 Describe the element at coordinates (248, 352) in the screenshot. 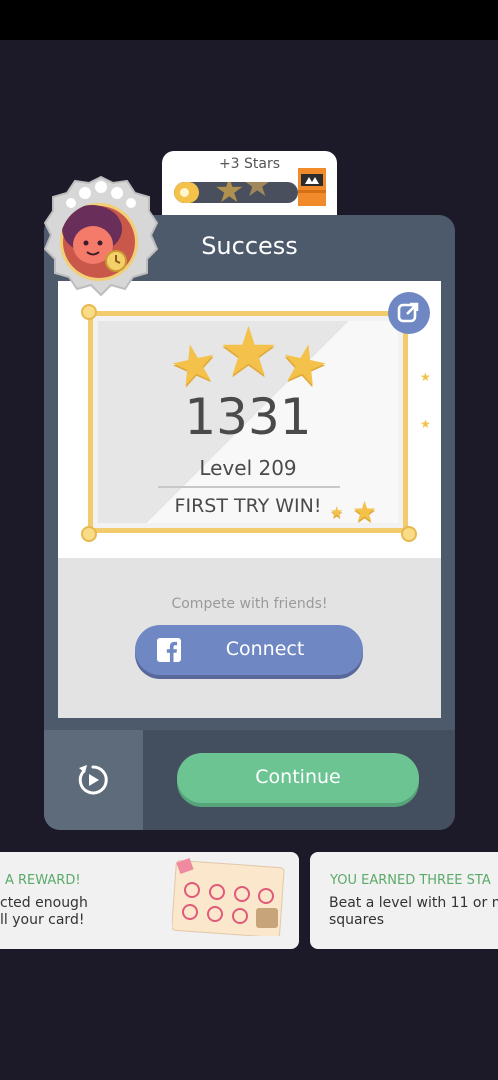

I see `rating-star-2: ★` at that location.